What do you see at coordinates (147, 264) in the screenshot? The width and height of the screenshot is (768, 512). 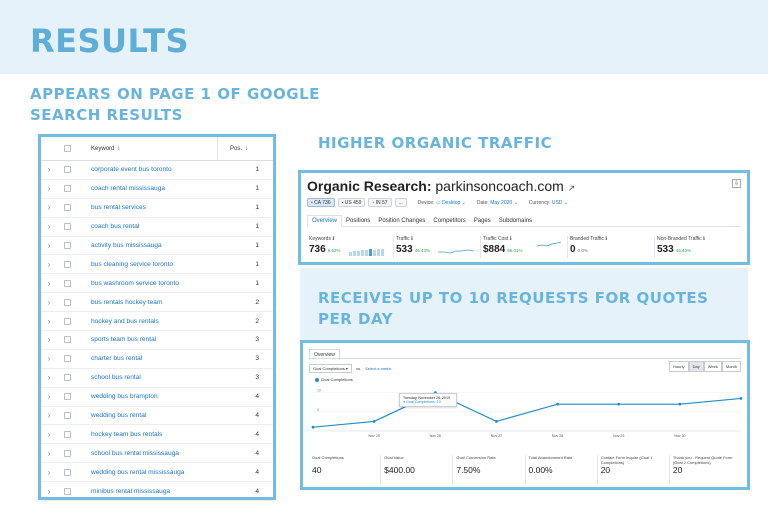 I see `keyword-link: bus cleaning service toronto` at bounding box center [147, 264].